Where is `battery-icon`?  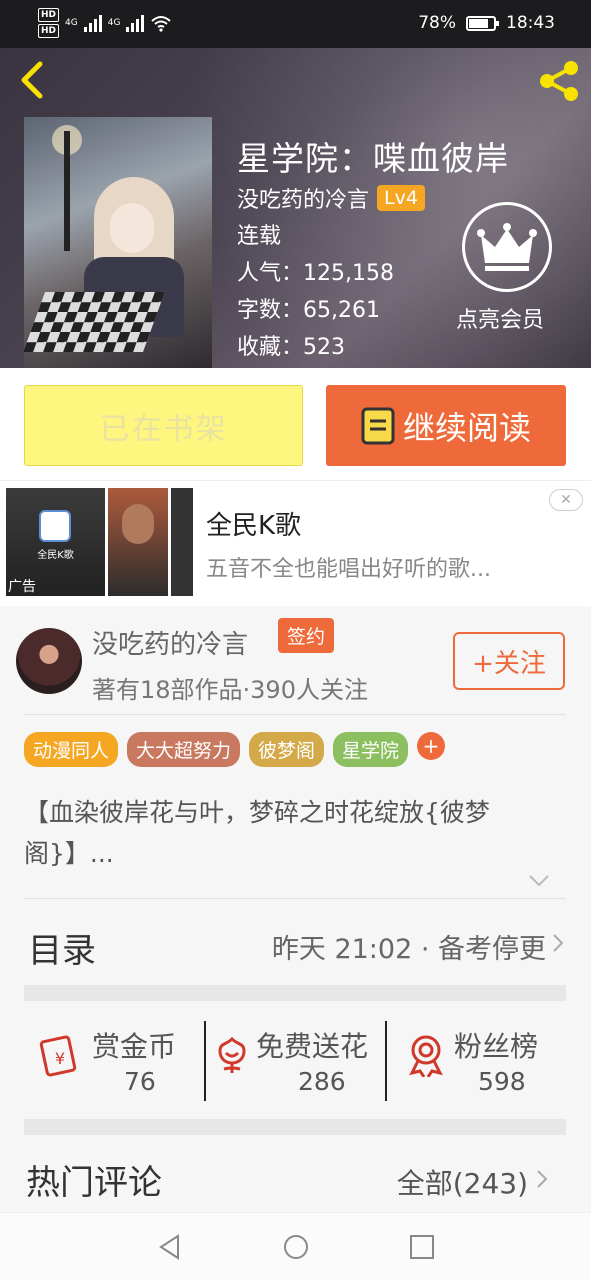
battery-icon is located at coordinates (482, 23).